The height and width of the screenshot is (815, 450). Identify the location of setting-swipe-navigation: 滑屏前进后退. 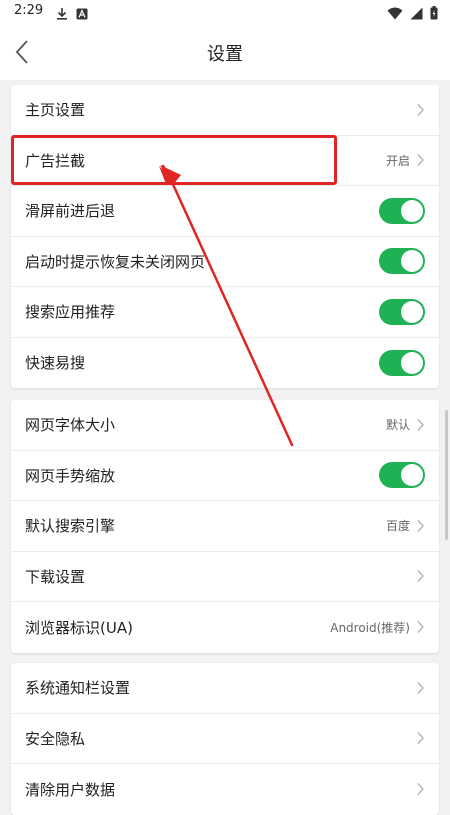
(225, 211).